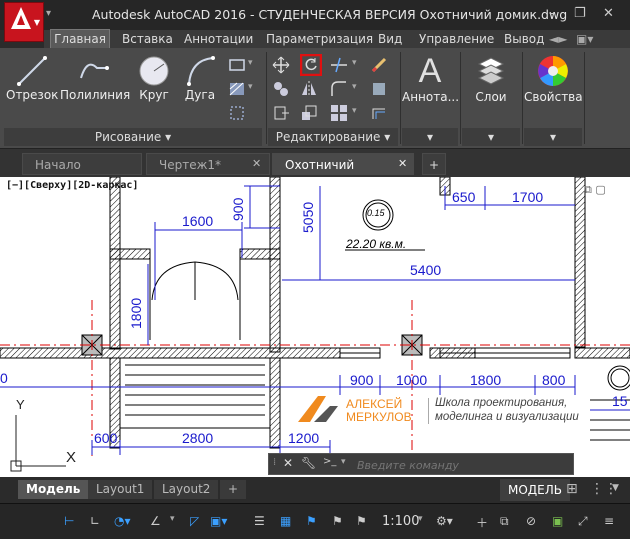  Describe the element at coordinates (32, 78) in the screenshot. I see `line-button: Отрезок` at that location.